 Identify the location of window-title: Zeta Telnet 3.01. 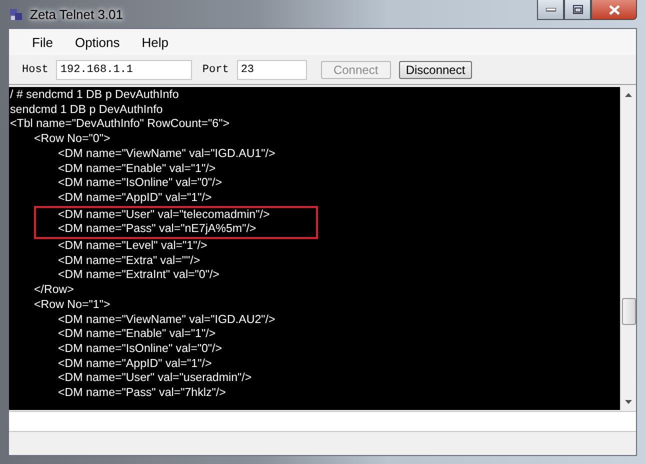
(76, 14).